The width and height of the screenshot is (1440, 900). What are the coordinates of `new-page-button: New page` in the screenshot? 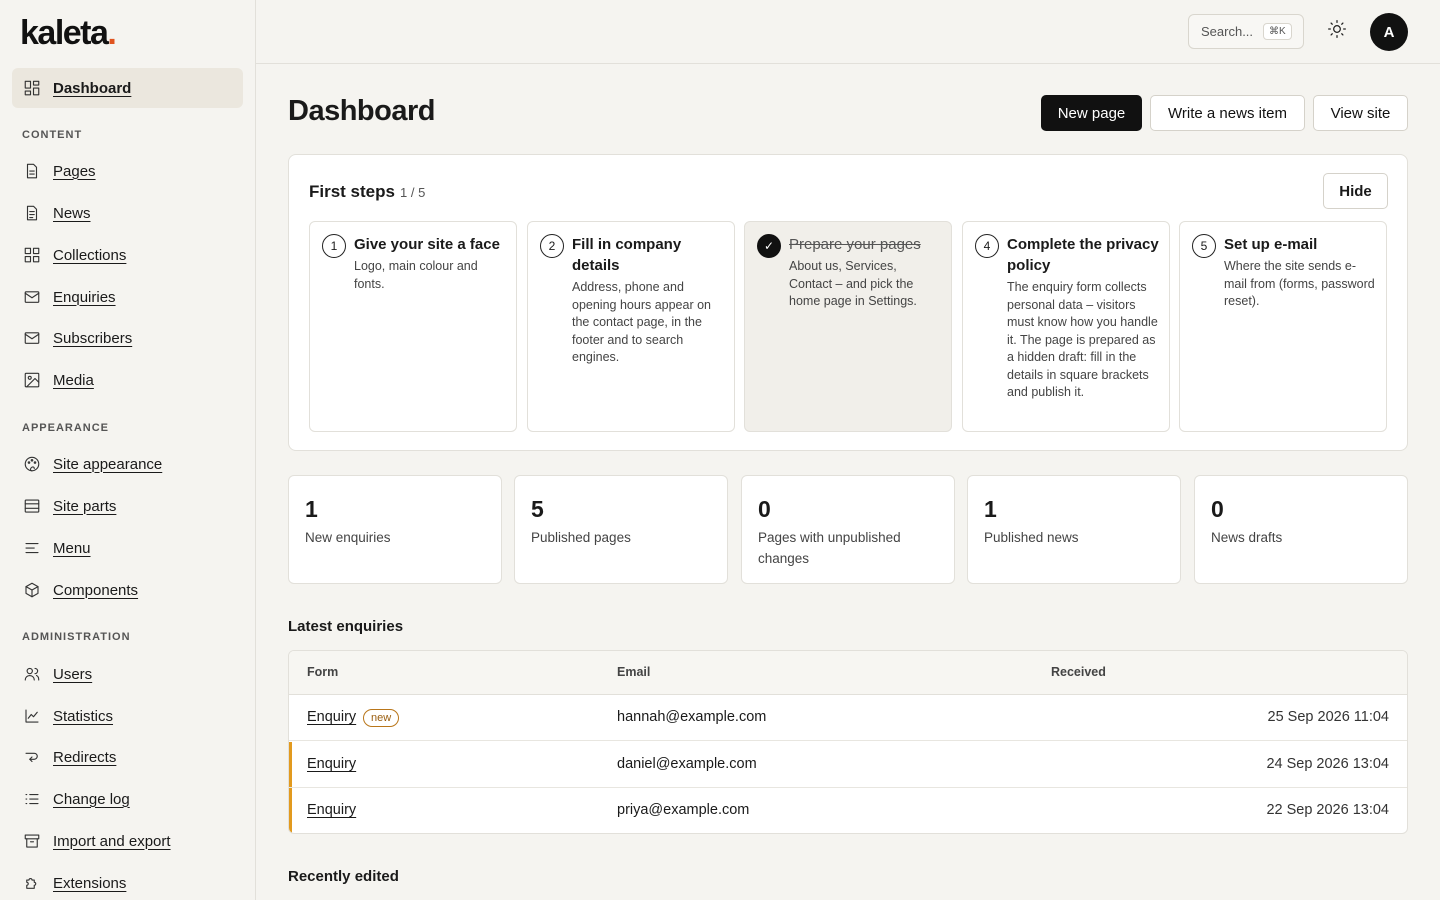 It's located at (1091, 113).